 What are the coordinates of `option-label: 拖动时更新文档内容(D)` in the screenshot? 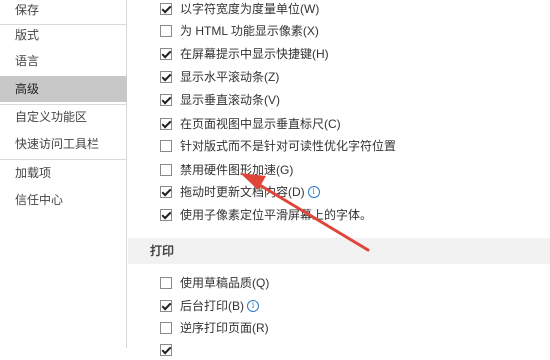 It's located at (242, 192).